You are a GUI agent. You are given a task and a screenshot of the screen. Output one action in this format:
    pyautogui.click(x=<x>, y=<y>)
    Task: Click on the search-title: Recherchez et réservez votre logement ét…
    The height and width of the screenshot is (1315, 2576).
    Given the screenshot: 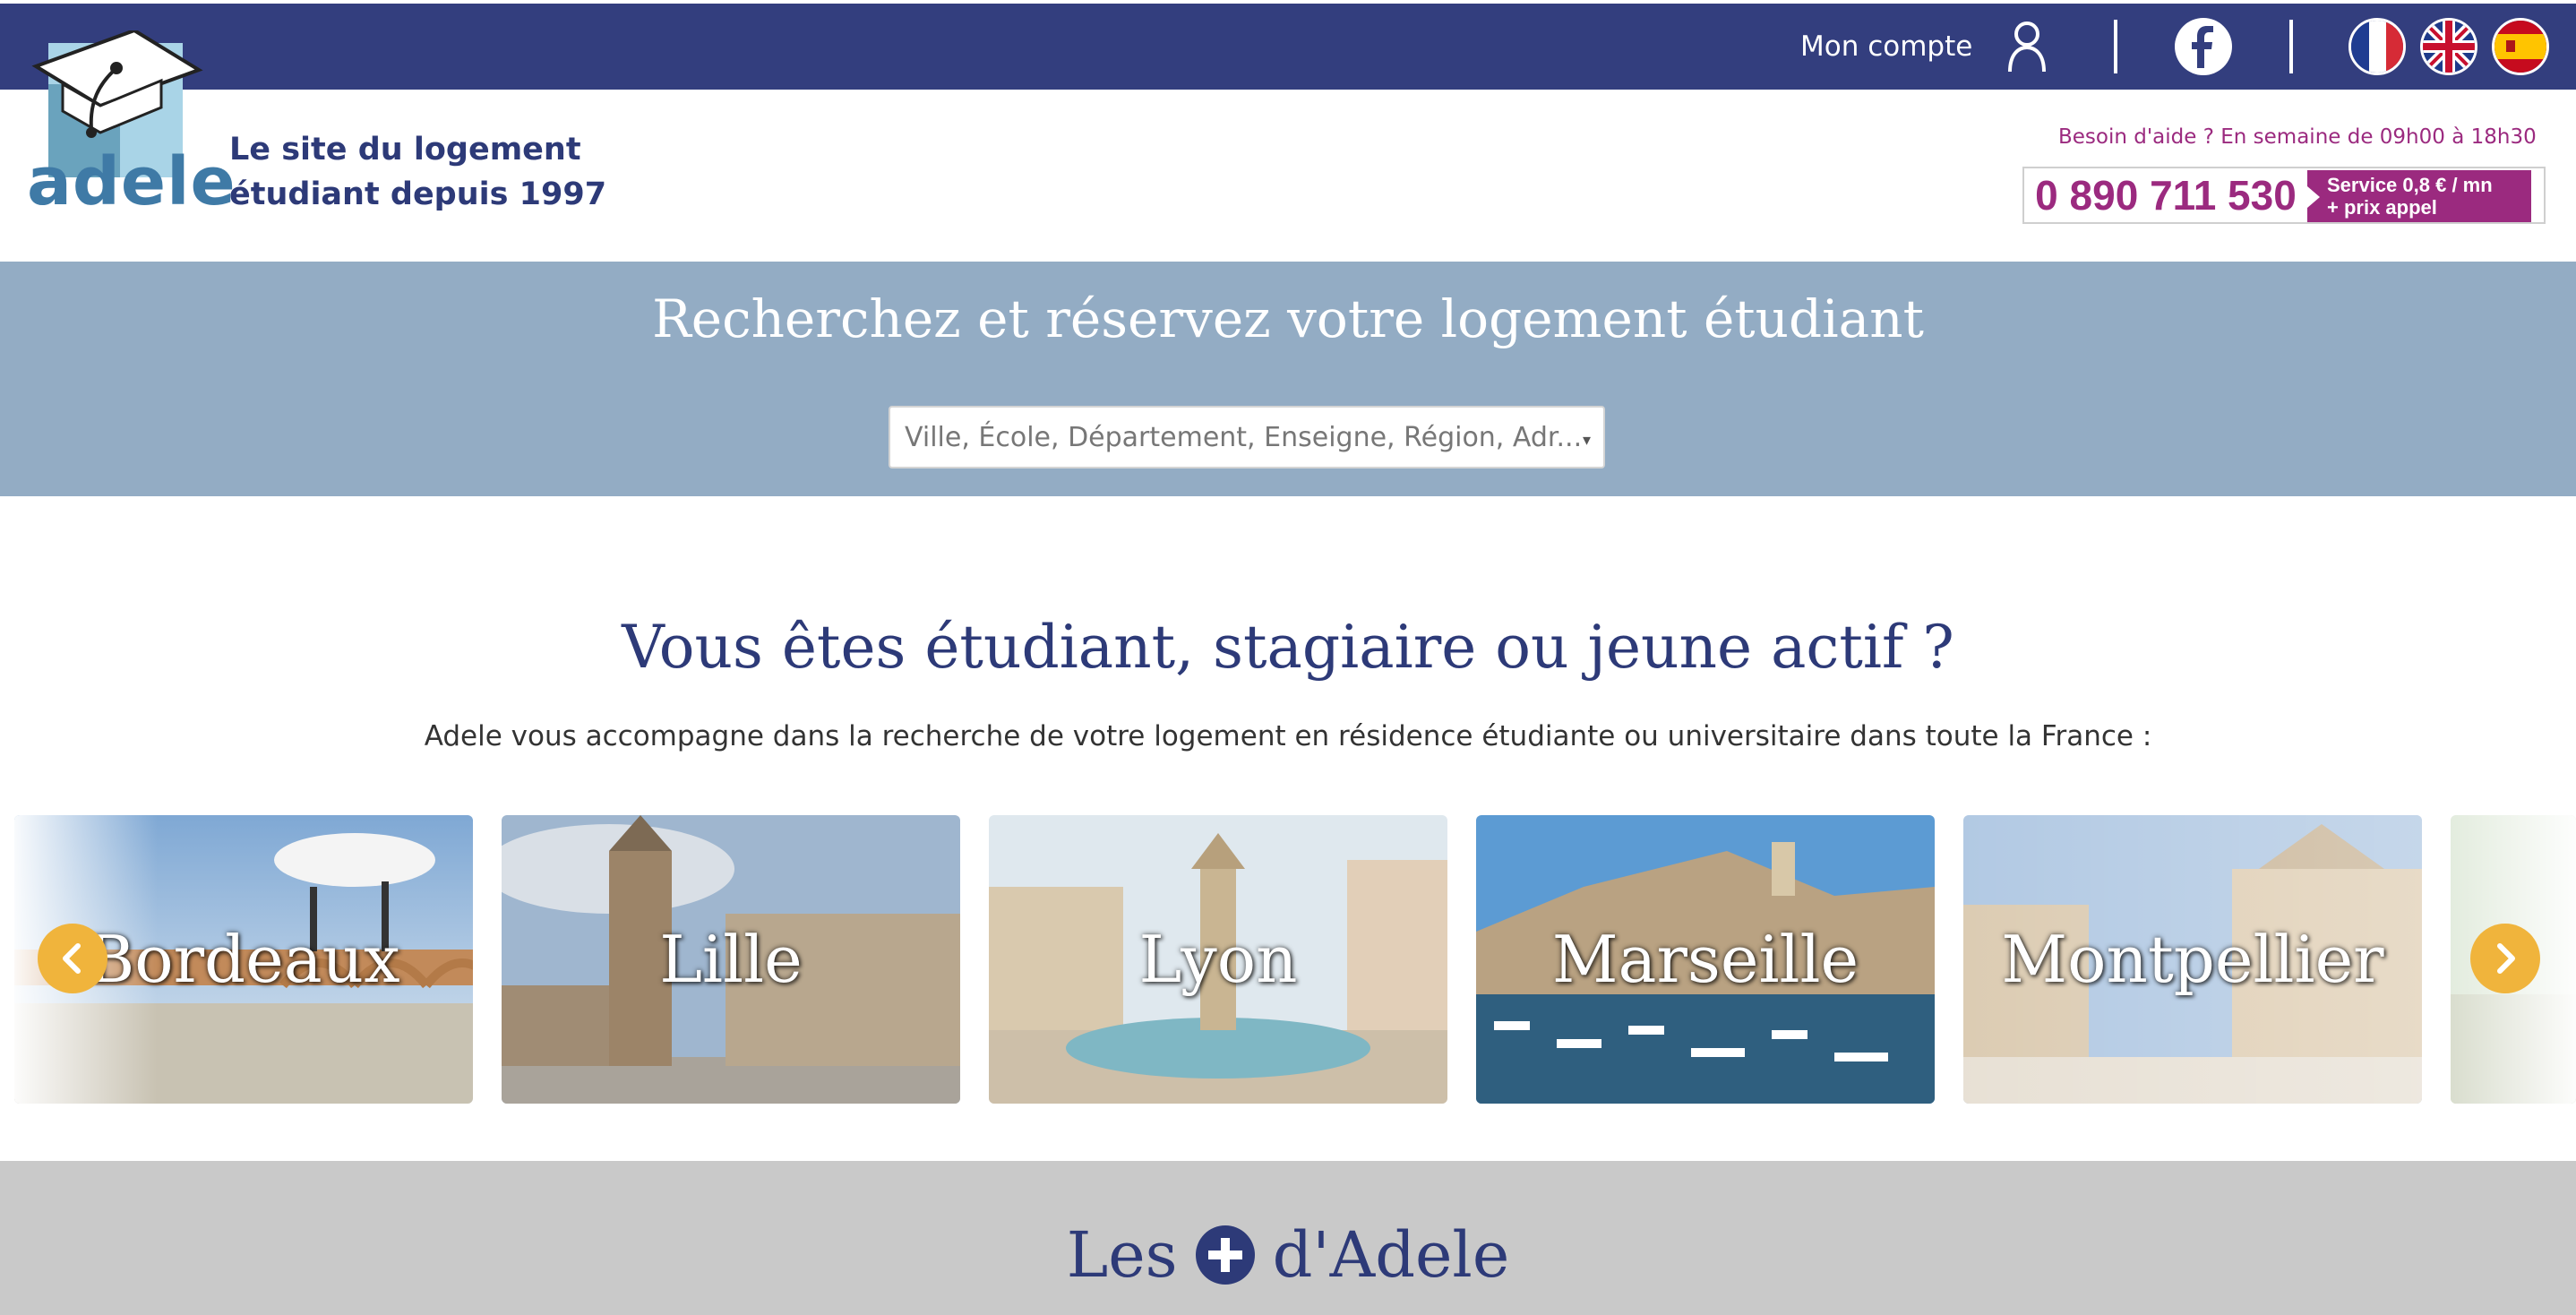 What is the action you would take?
    pyautogui.click(x=1288, y=318)
    